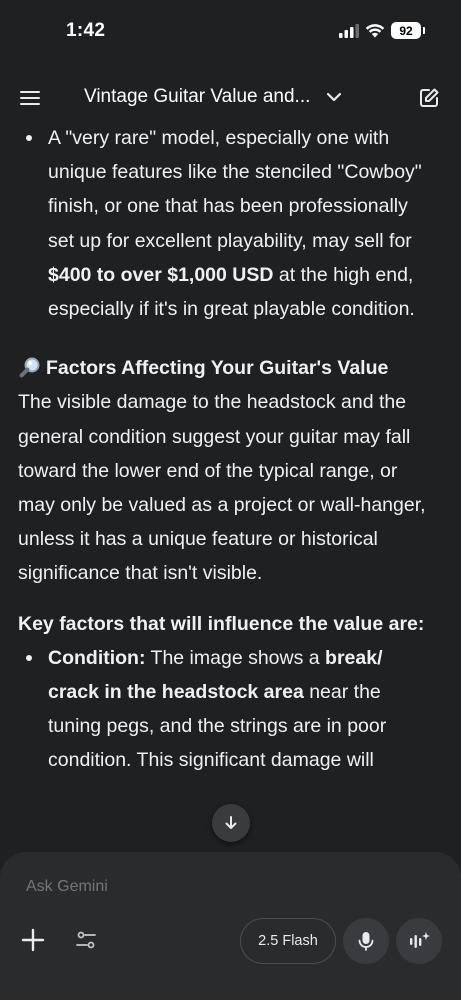  I want to click on microphone-icon, so click(366, 941).